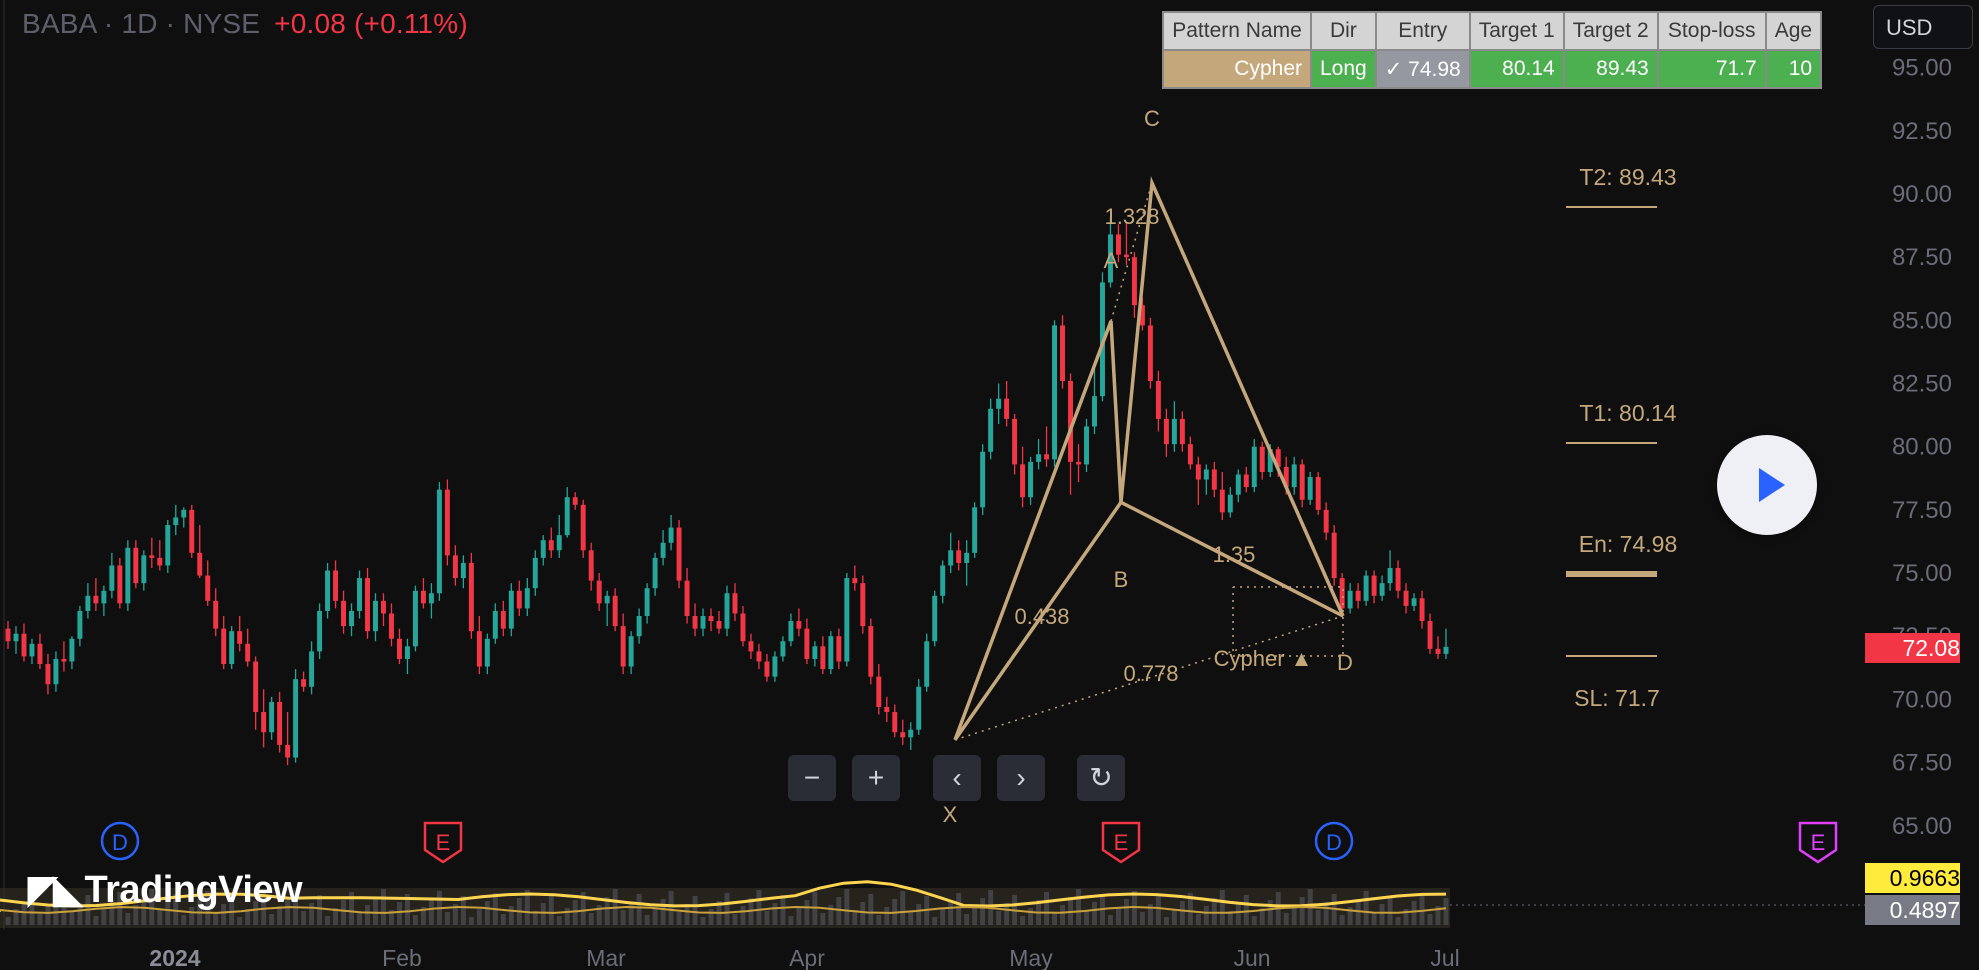 The height and width of the screenshot is (970, 1979). Describe the element at coordinates (174, 957) in the screenshot. I see `time-tick-label: 2024` at that location.